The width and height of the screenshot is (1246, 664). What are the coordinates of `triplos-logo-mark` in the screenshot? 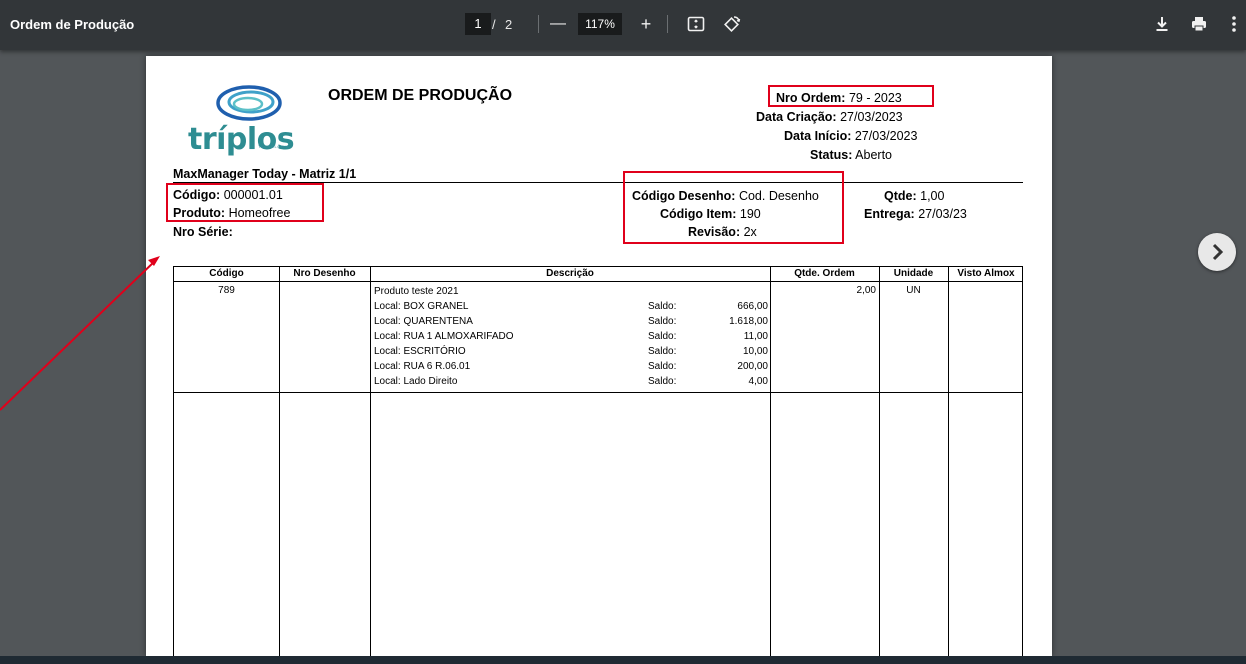 It's located at (249, 103).